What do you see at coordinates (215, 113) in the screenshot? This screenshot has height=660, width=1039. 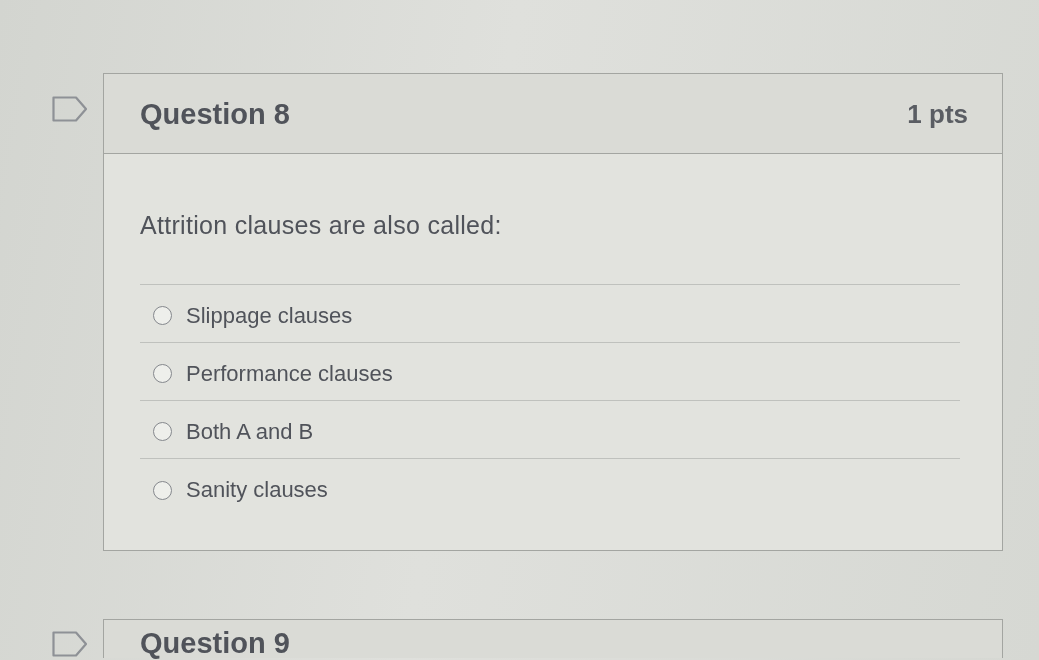 I see `question-title: Question 8` at bounding box center [215, 113].